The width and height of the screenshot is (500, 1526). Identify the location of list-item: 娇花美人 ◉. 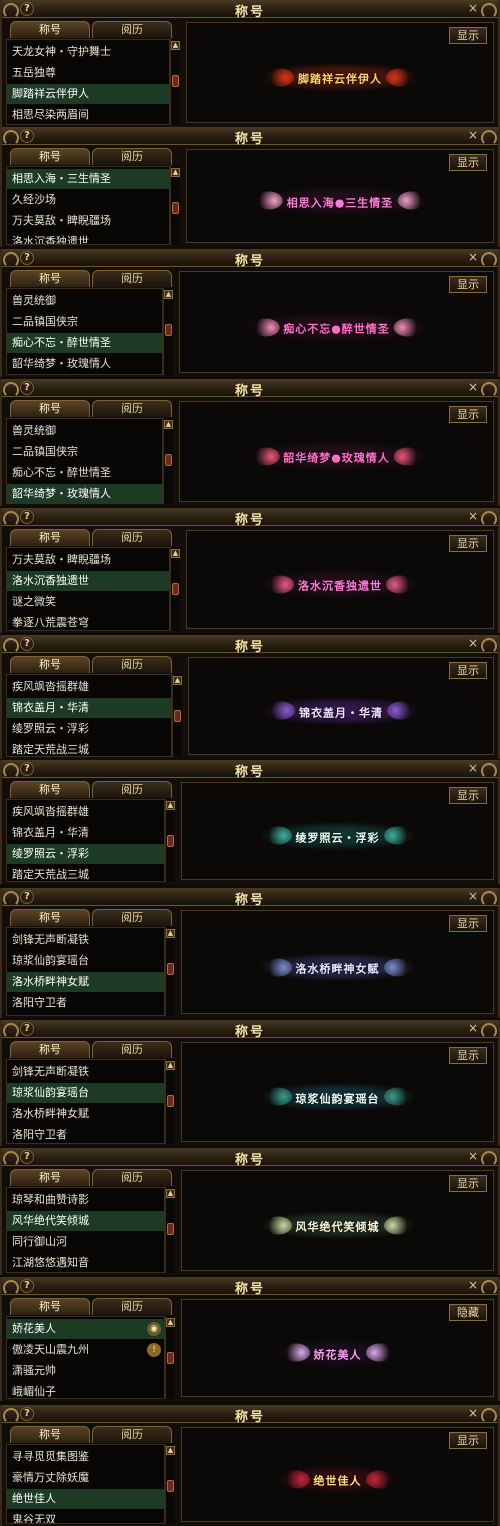
(85, 1329).